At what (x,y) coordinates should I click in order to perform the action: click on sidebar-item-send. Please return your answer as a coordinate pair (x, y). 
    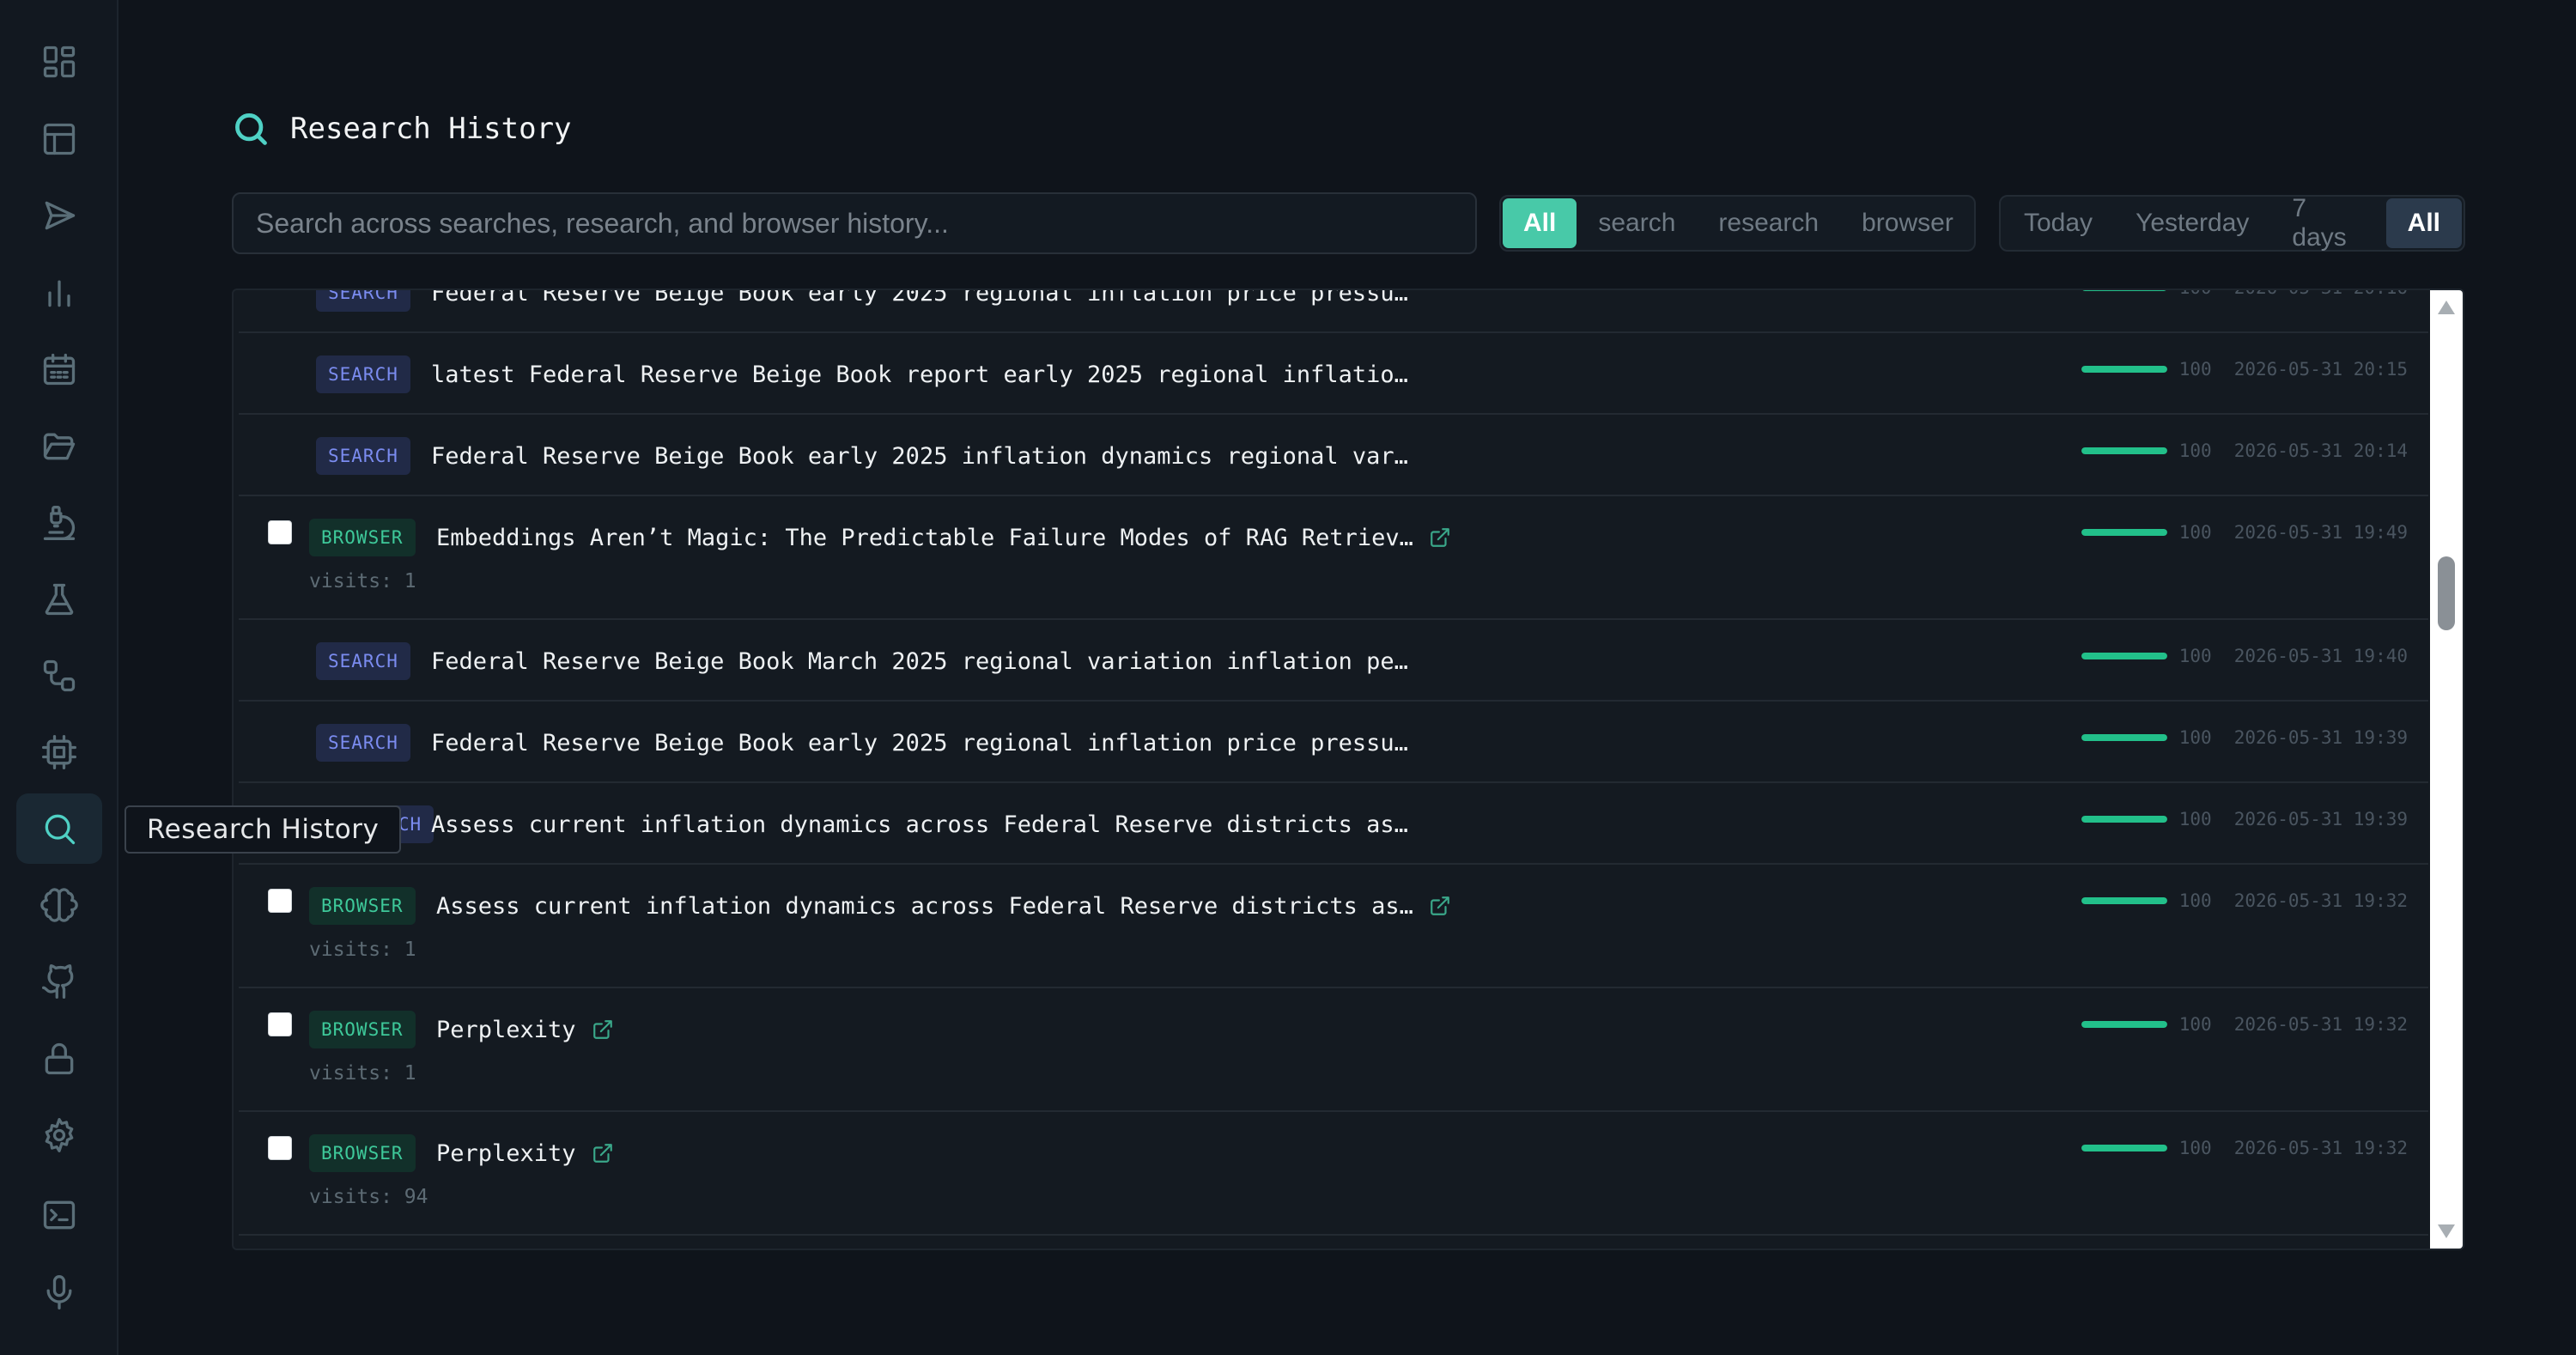
    Looking at the image, I should click on (59, 215).